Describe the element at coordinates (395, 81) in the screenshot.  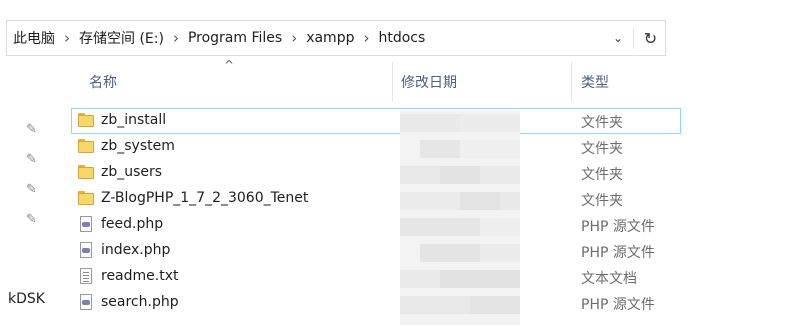
I see `column-header-row: ^ 名称 修改日期 类型` at that location.